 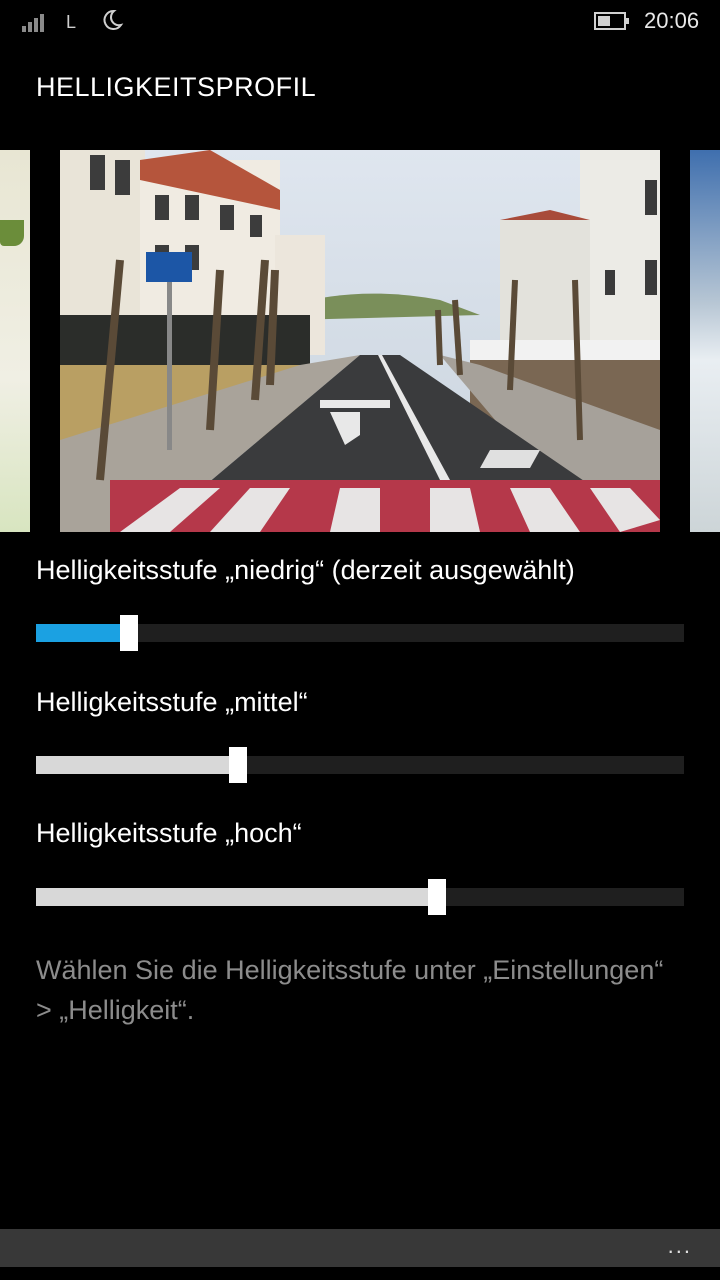 What do you see at coordinates (15, 341) in the screenshot?
I see `carousel-image-previous` at bounding box center [15, 341].